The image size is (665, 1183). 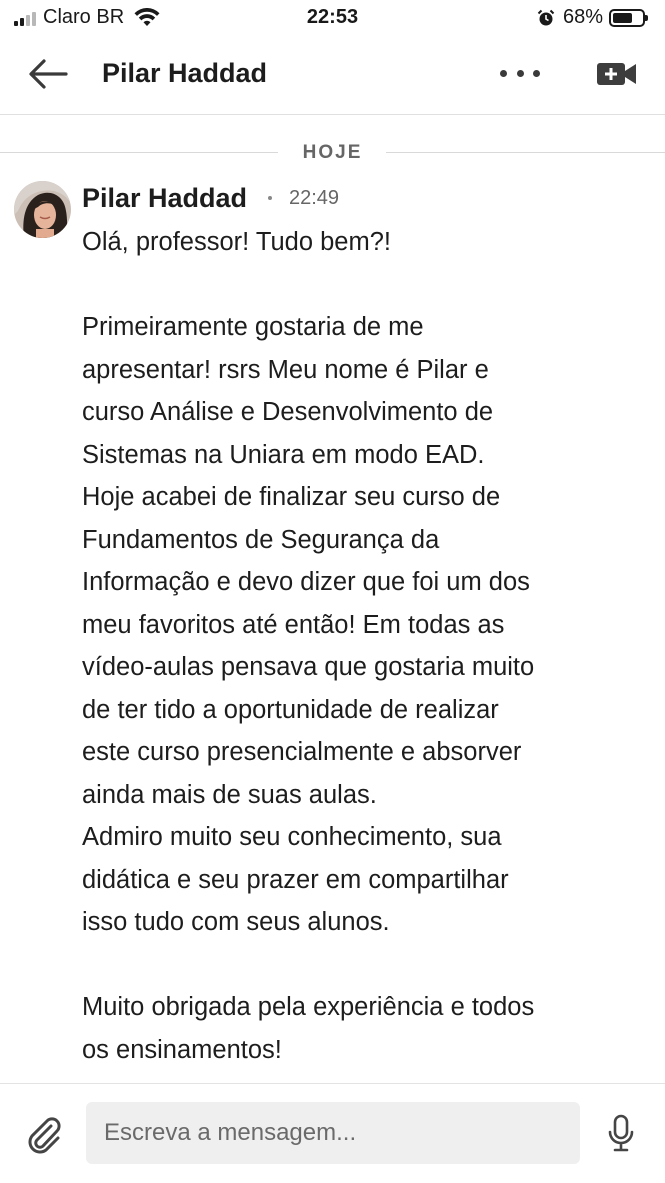 I want to click on date-divider: HOJE, so click(x=332, y=152).